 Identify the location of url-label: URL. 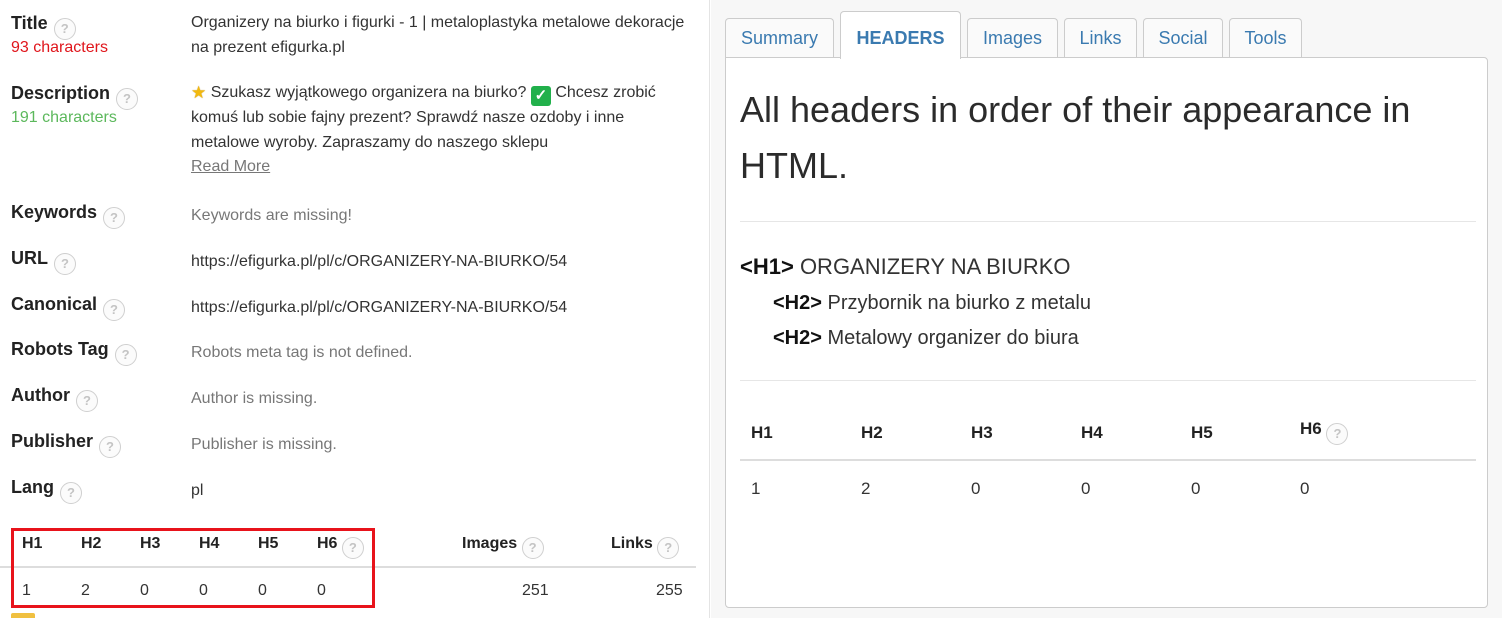
(29, 258).